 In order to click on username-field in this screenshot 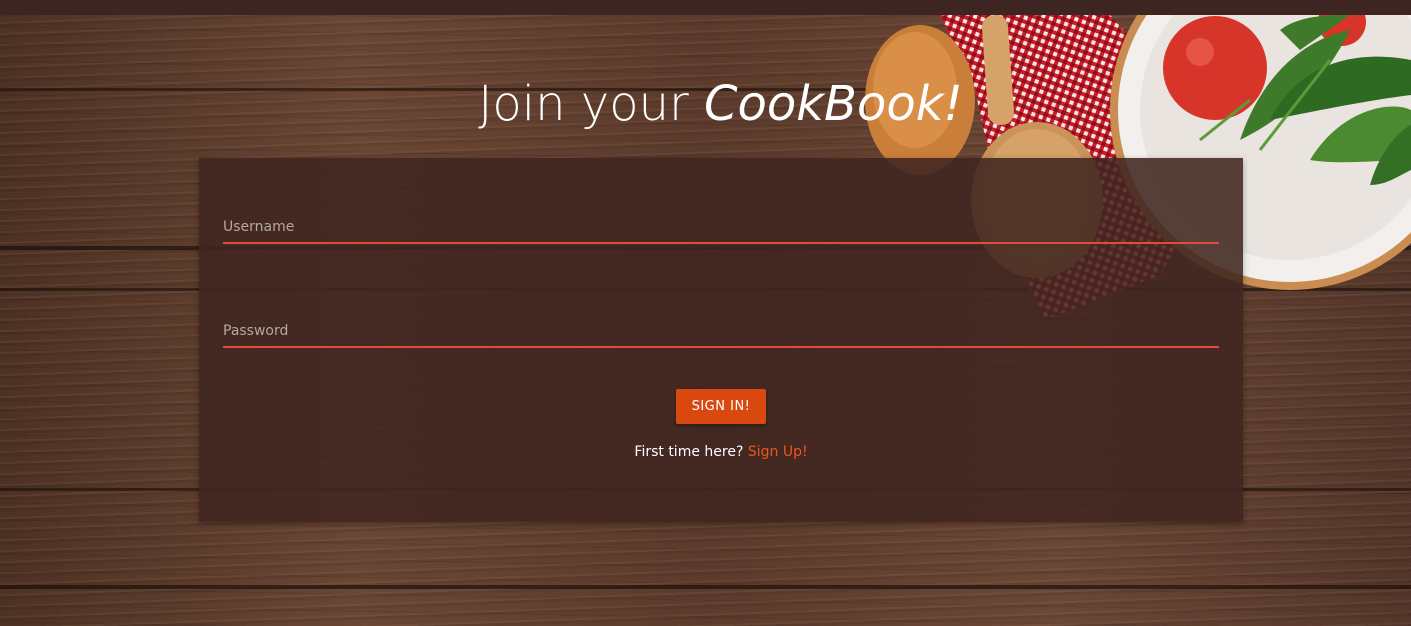, I will do `click(721, 229)`.